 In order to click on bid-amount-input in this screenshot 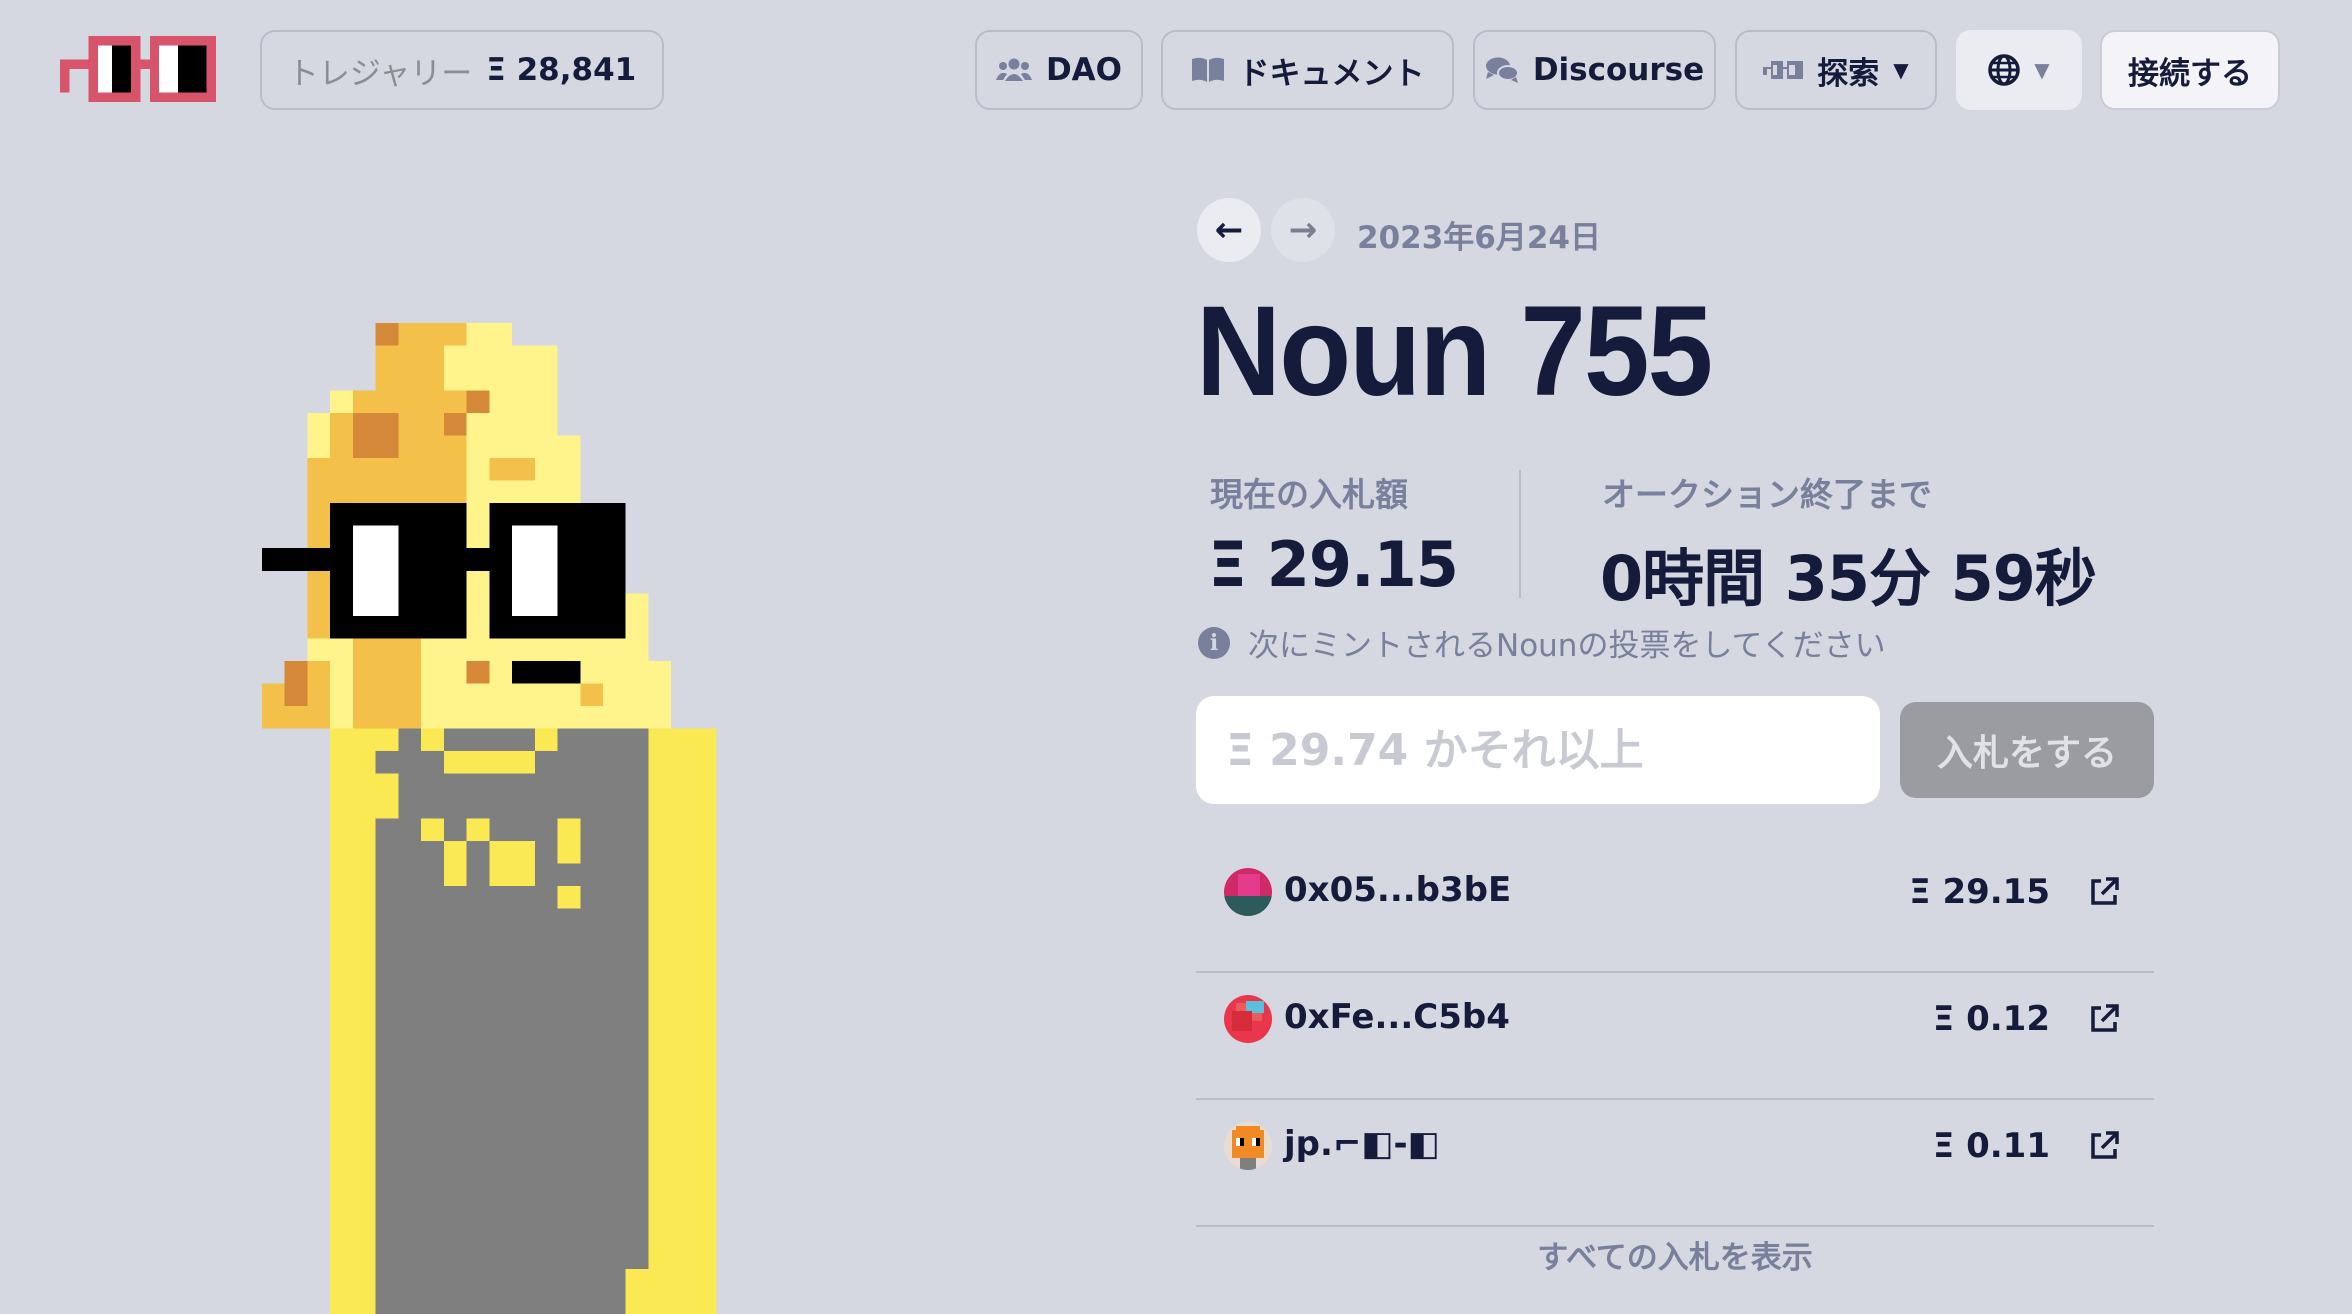, I will do `click(1538, 750)`.